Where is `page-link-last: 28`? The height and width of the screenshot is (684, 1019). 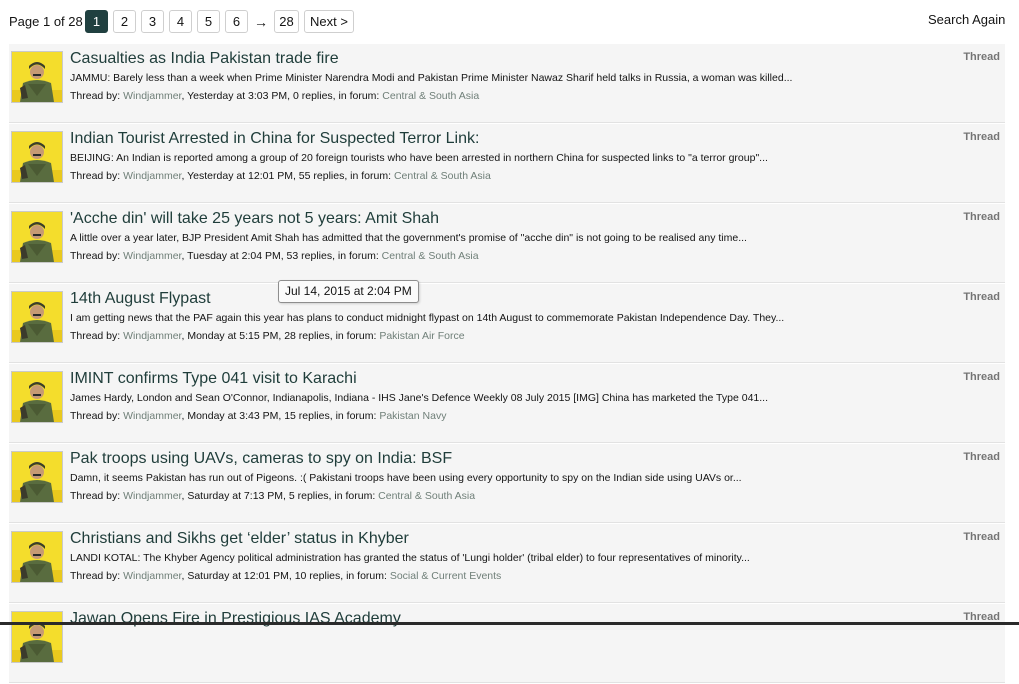 page-link-last: 28 is located at coordinates (286, 21).